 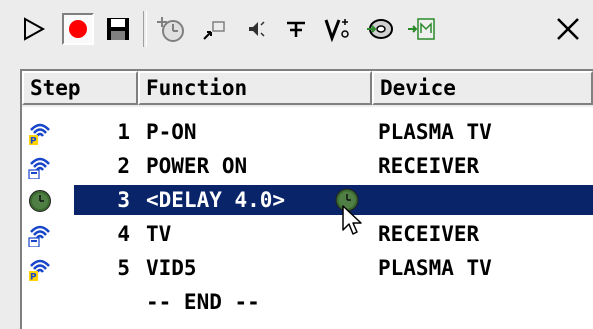 I want to click on column-header-step: Step, so click(x=80, y=88).